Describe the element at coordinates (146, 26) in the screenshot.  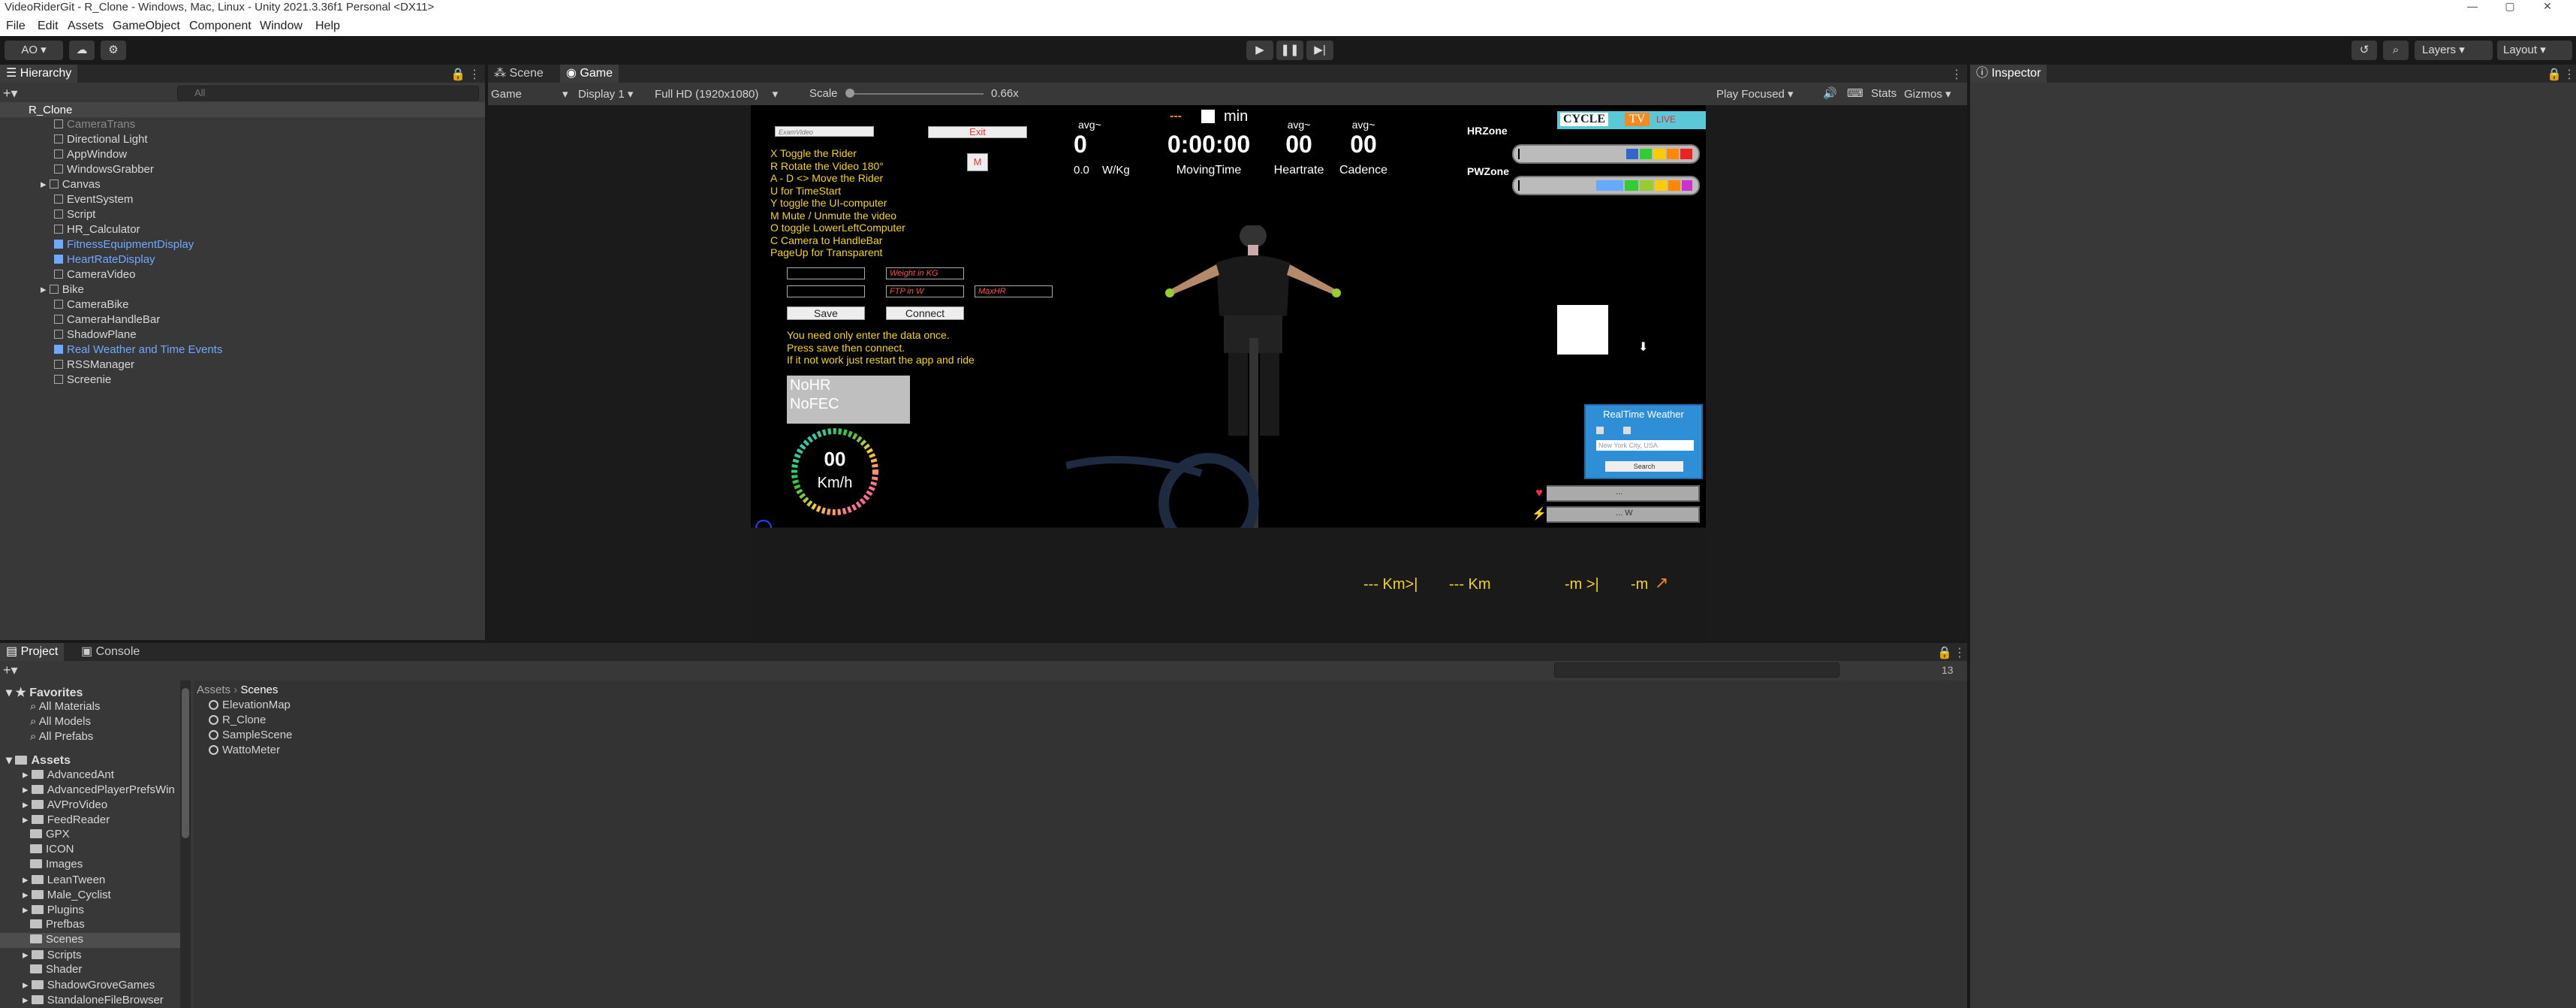
I see `menu-gameobject: GameObject` at that location.